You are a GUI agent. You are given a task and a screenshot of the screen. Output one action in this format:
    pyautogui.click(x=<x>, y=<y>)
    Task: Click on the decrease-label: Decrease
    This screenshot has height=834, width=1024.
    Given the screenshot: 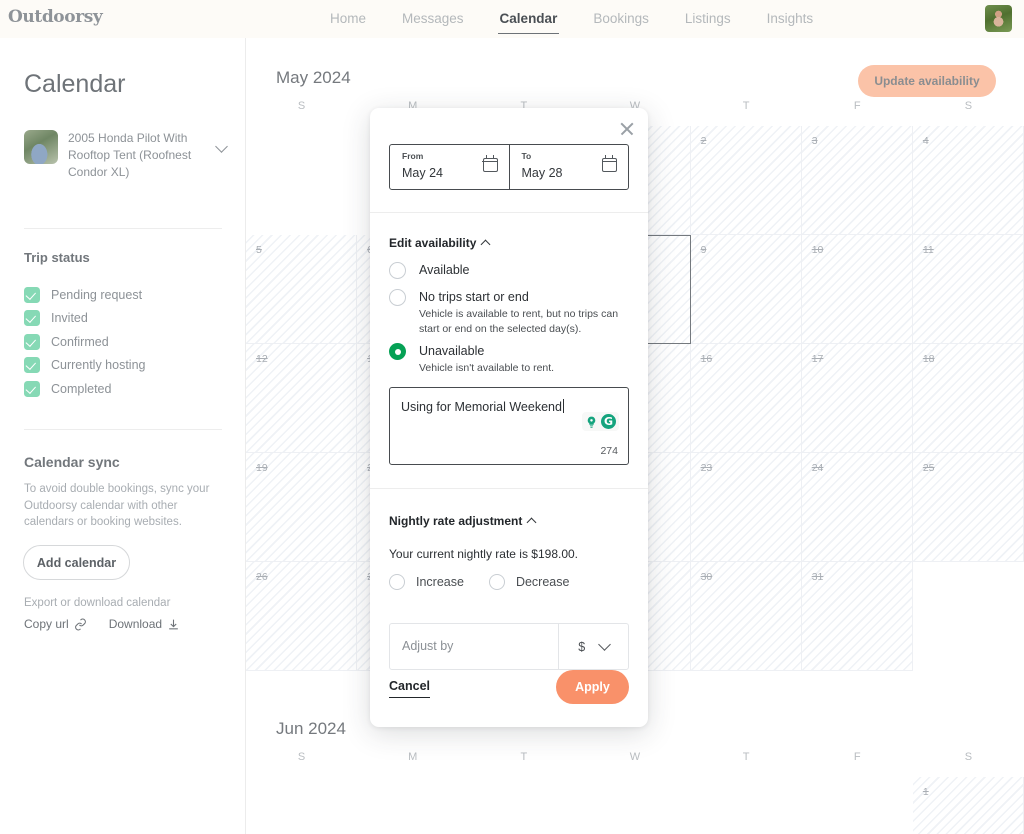 What is the action you would take?
    pyautogui.click(x=542, y=582)
    